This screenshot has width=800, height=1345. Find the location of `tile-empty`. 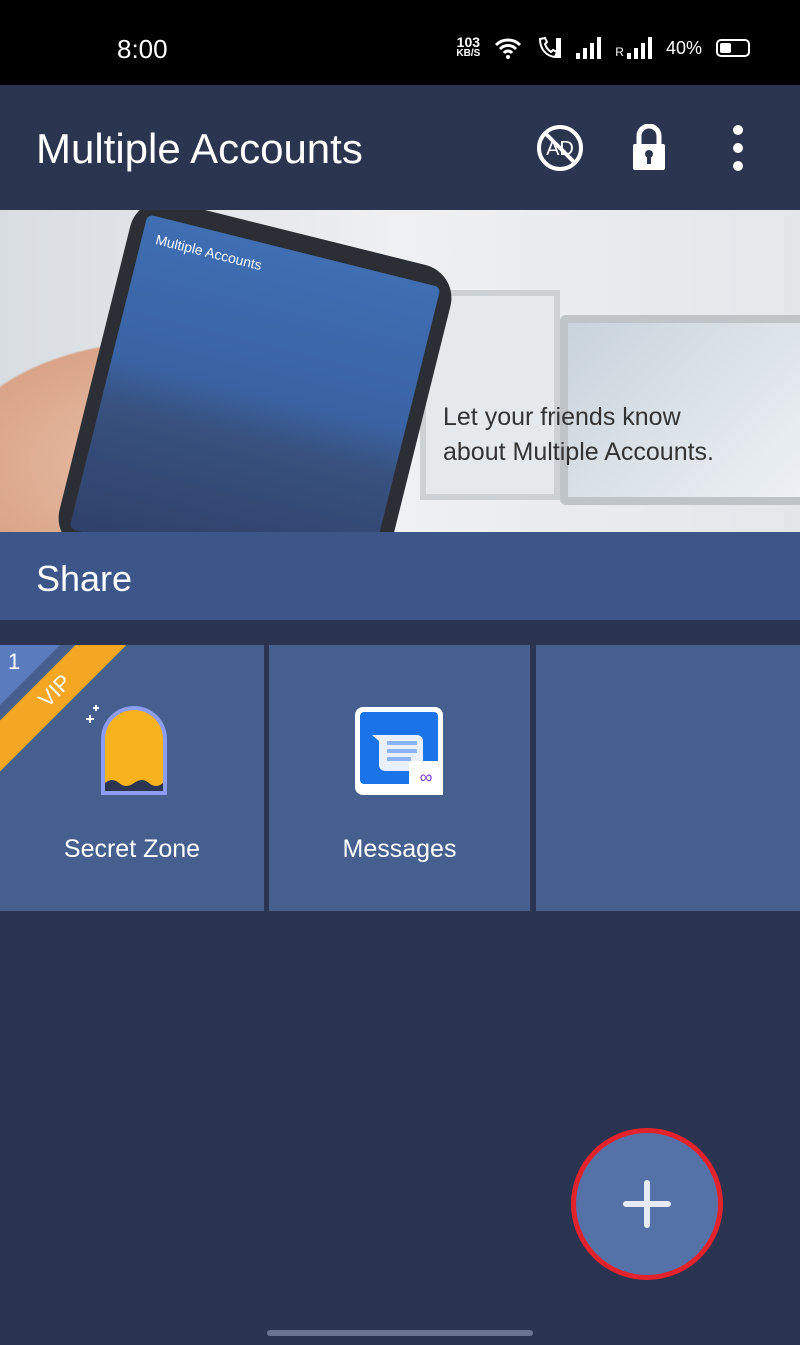

tile-empty is located at coordinates (668, 778).